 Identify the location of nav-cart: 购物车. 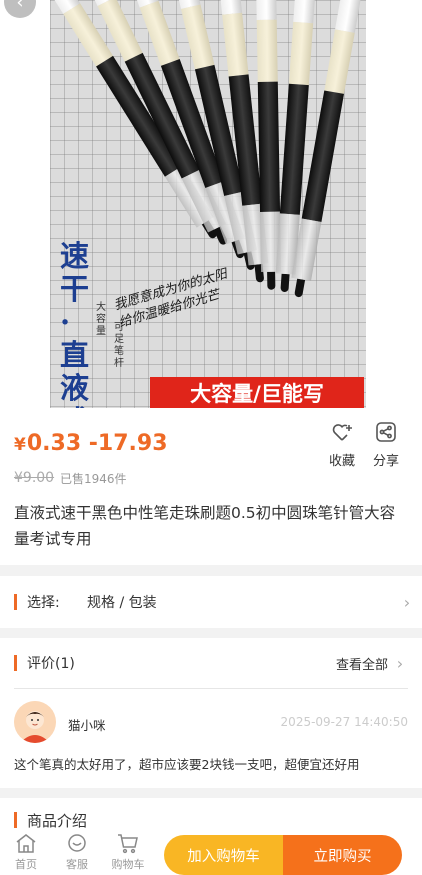
(128, 852).